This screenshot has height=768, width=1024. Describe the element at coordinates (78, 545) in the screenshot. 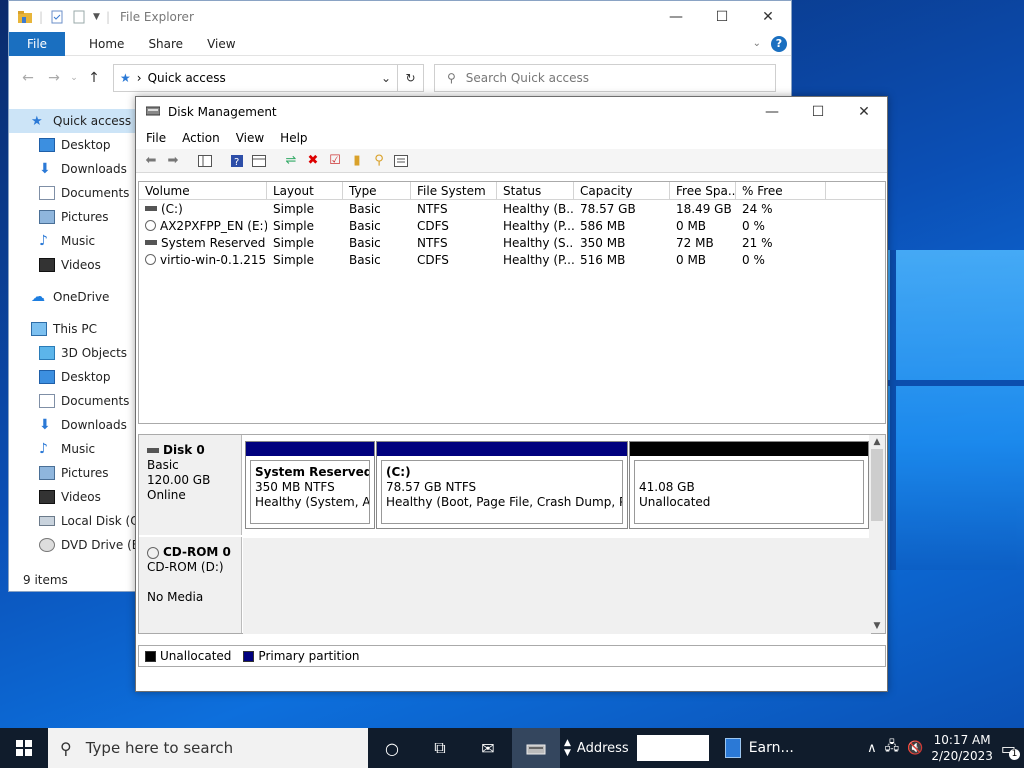

I see `sidebar-item-dvd-drive: DVD Drive (E:)` at that location.